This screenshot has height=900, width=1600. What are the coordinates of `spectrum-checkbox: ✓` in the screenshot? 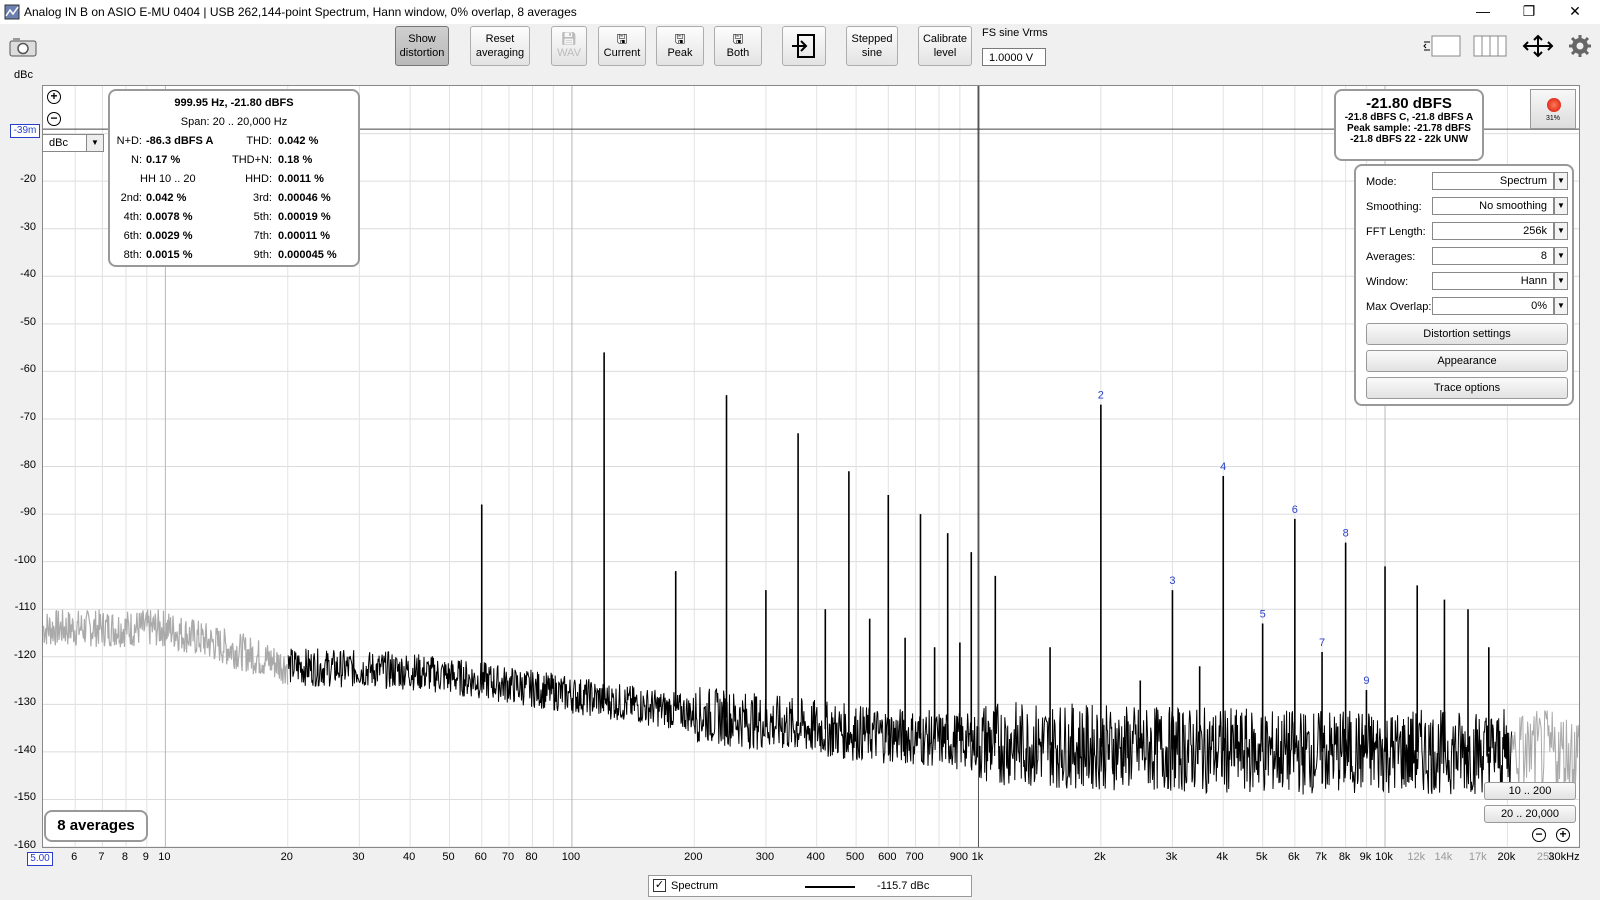 It's located at (659, 885).